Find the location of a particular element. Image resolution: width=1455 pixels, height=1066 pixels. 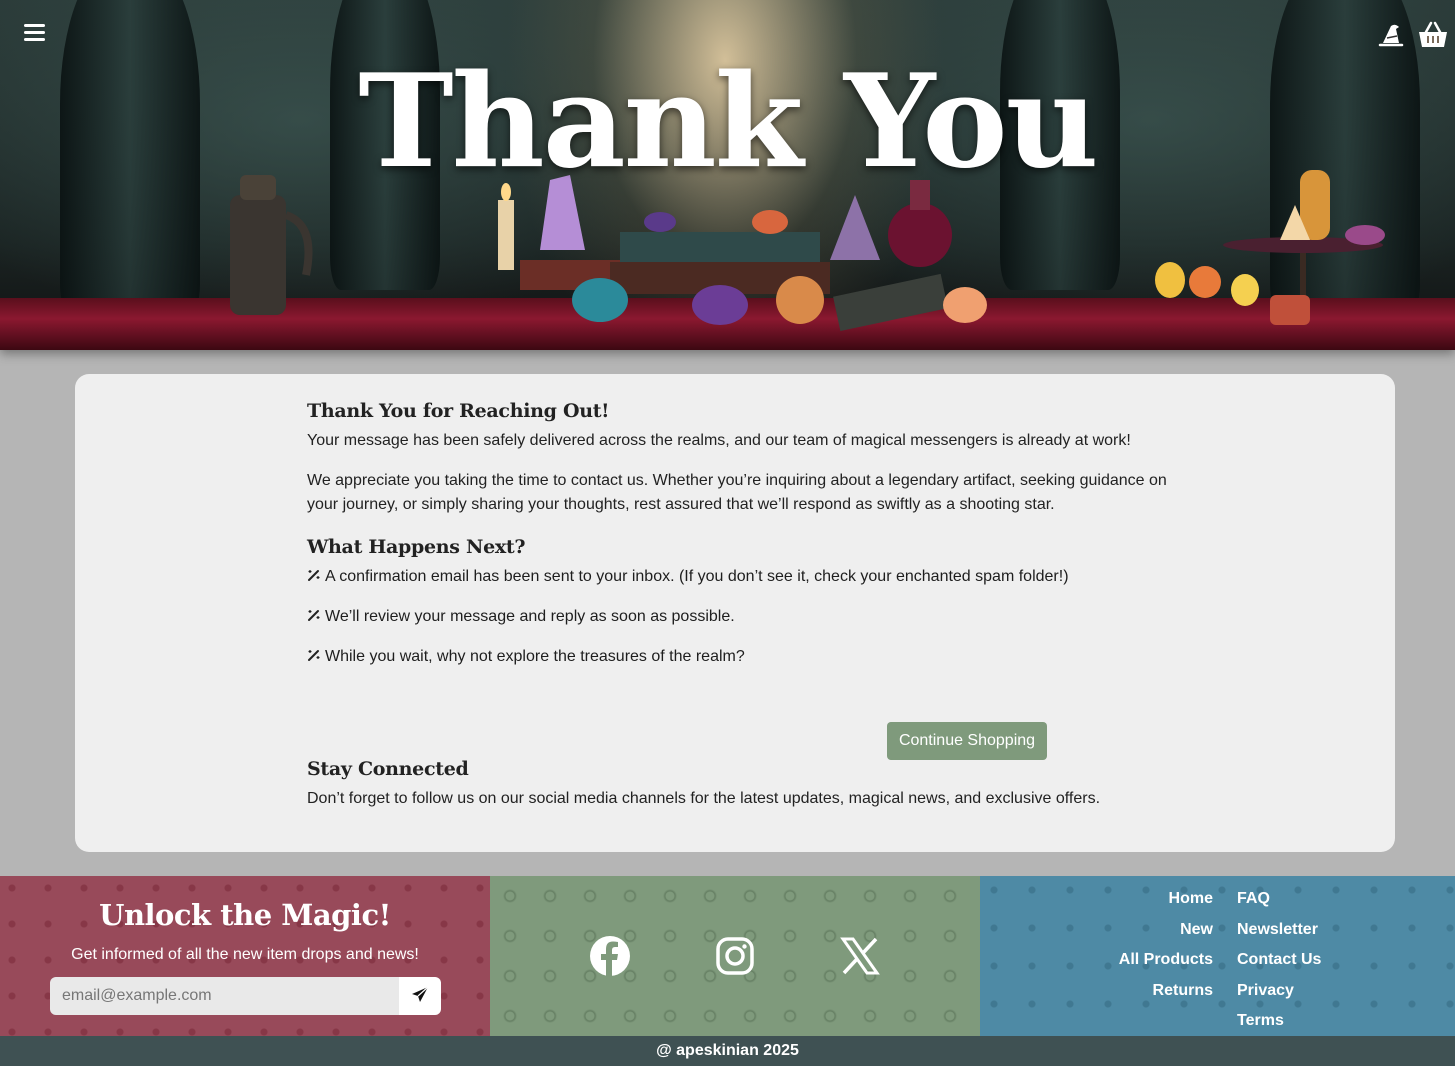

copyright-bar: @ apeskinian 2025 is located at coordinates (727, 1051).